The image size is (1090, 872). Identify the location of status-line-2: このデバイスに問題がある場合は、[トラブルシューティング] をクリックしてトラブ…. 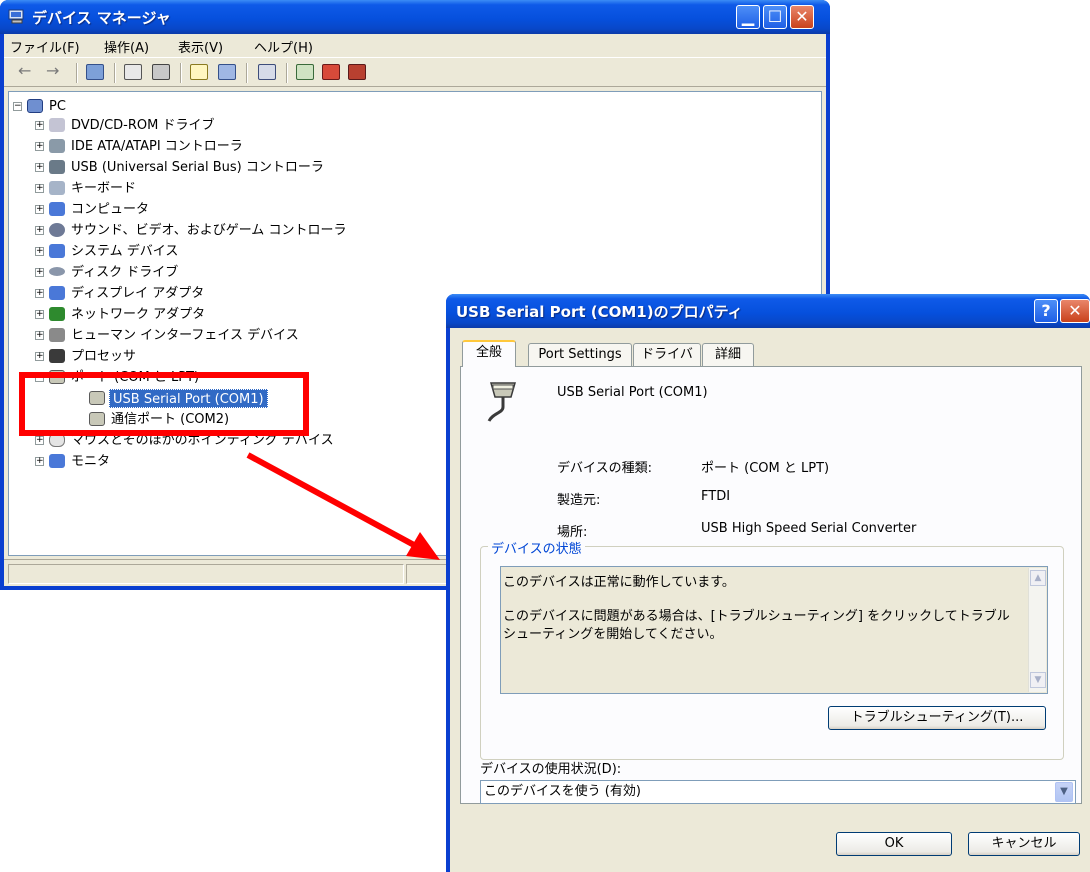
(756, 616).